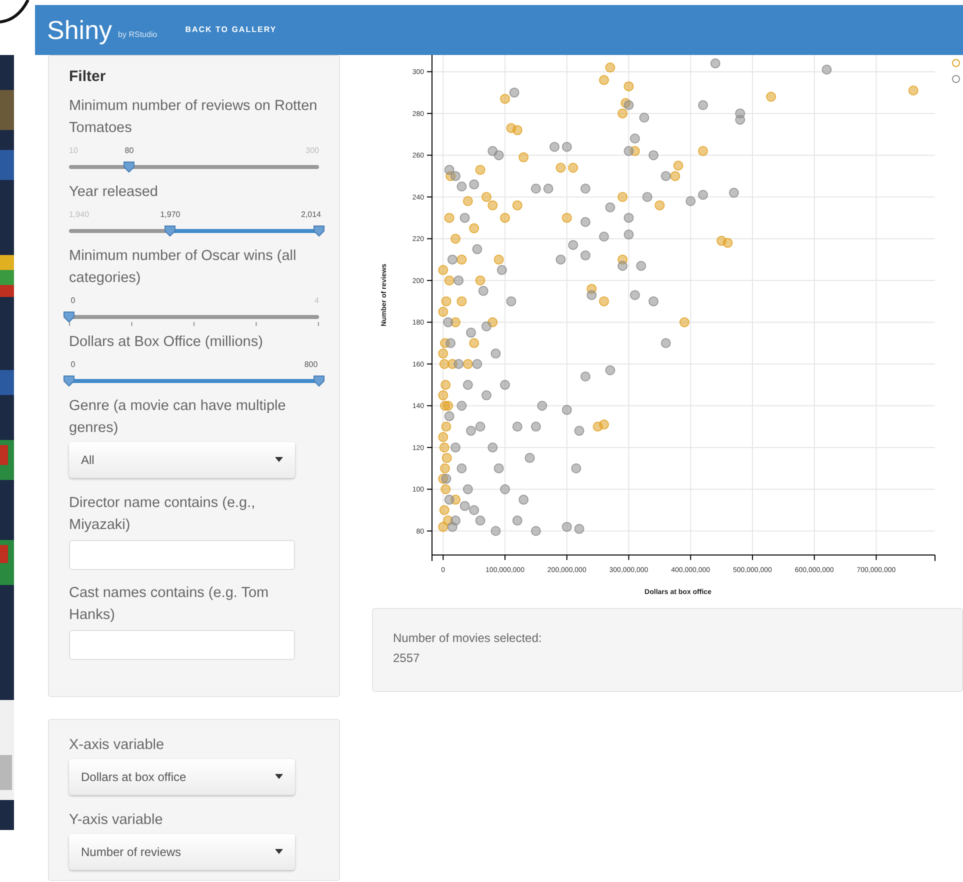  Describe the element at coordinates (468, 638) in the screenshot. I see `count-label: Number of movies selected:` at that location.